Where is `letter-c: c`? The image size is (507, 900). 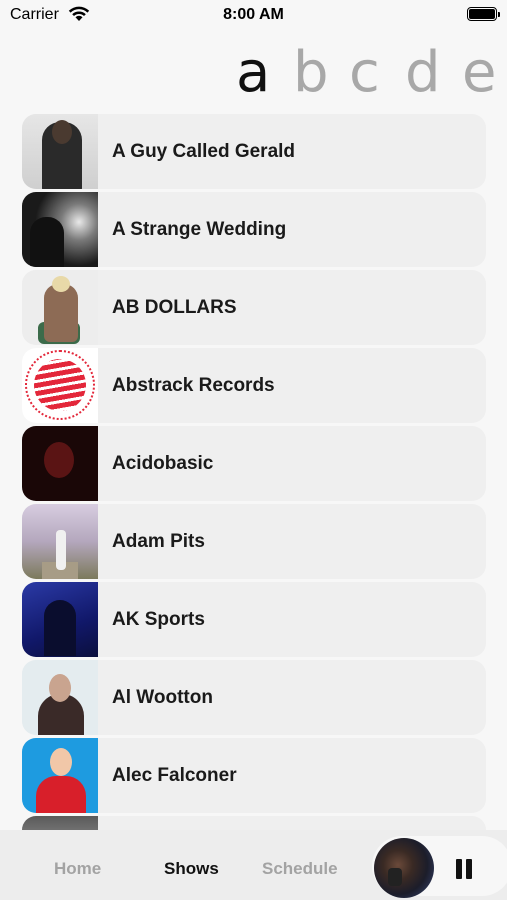
letter-c: c is located at coordinates (364, 73).